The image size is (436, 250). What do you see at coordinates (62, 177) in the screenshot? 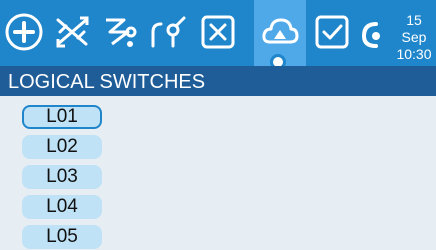
I see `logical-switch-item: L03` at bounding box center [62, 177].